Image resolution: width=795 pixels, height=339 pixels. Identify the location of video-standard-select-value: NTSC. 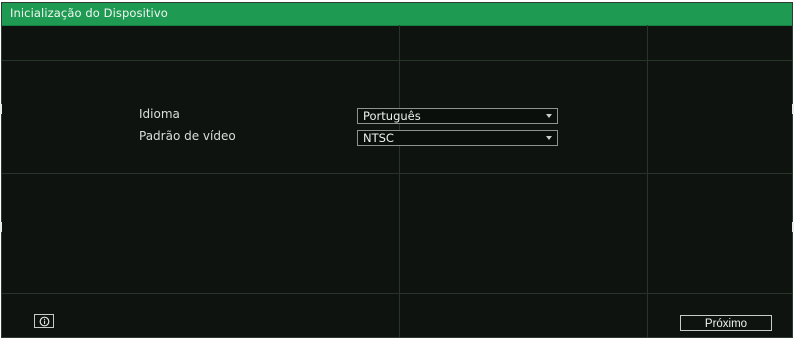
(378, 138).